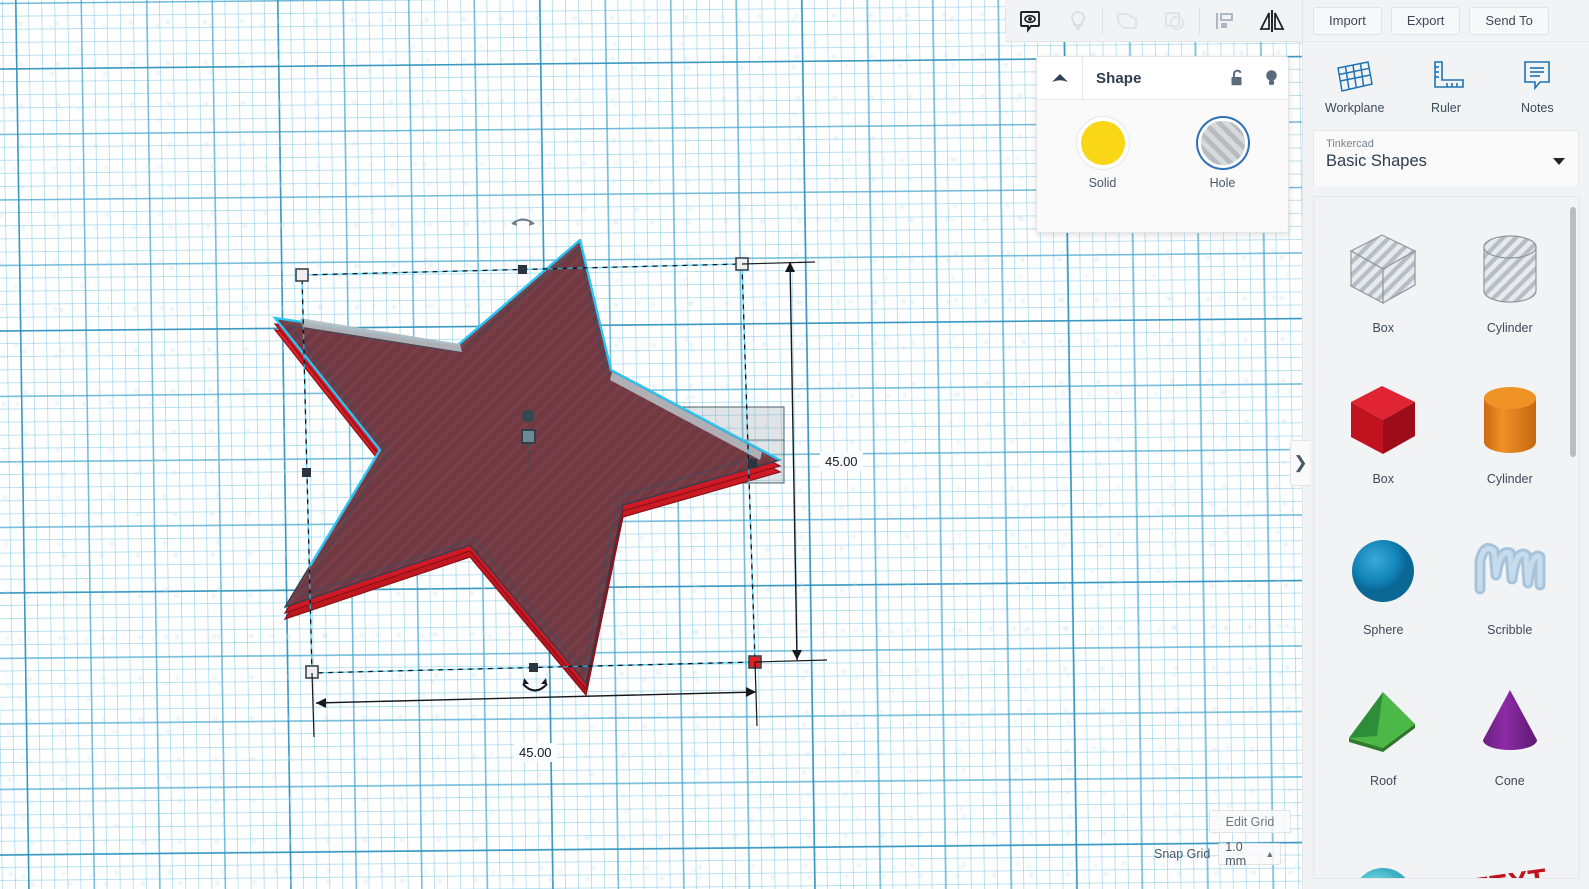  I want to click on notes-tool-label: Notes, so click(1537, 107).